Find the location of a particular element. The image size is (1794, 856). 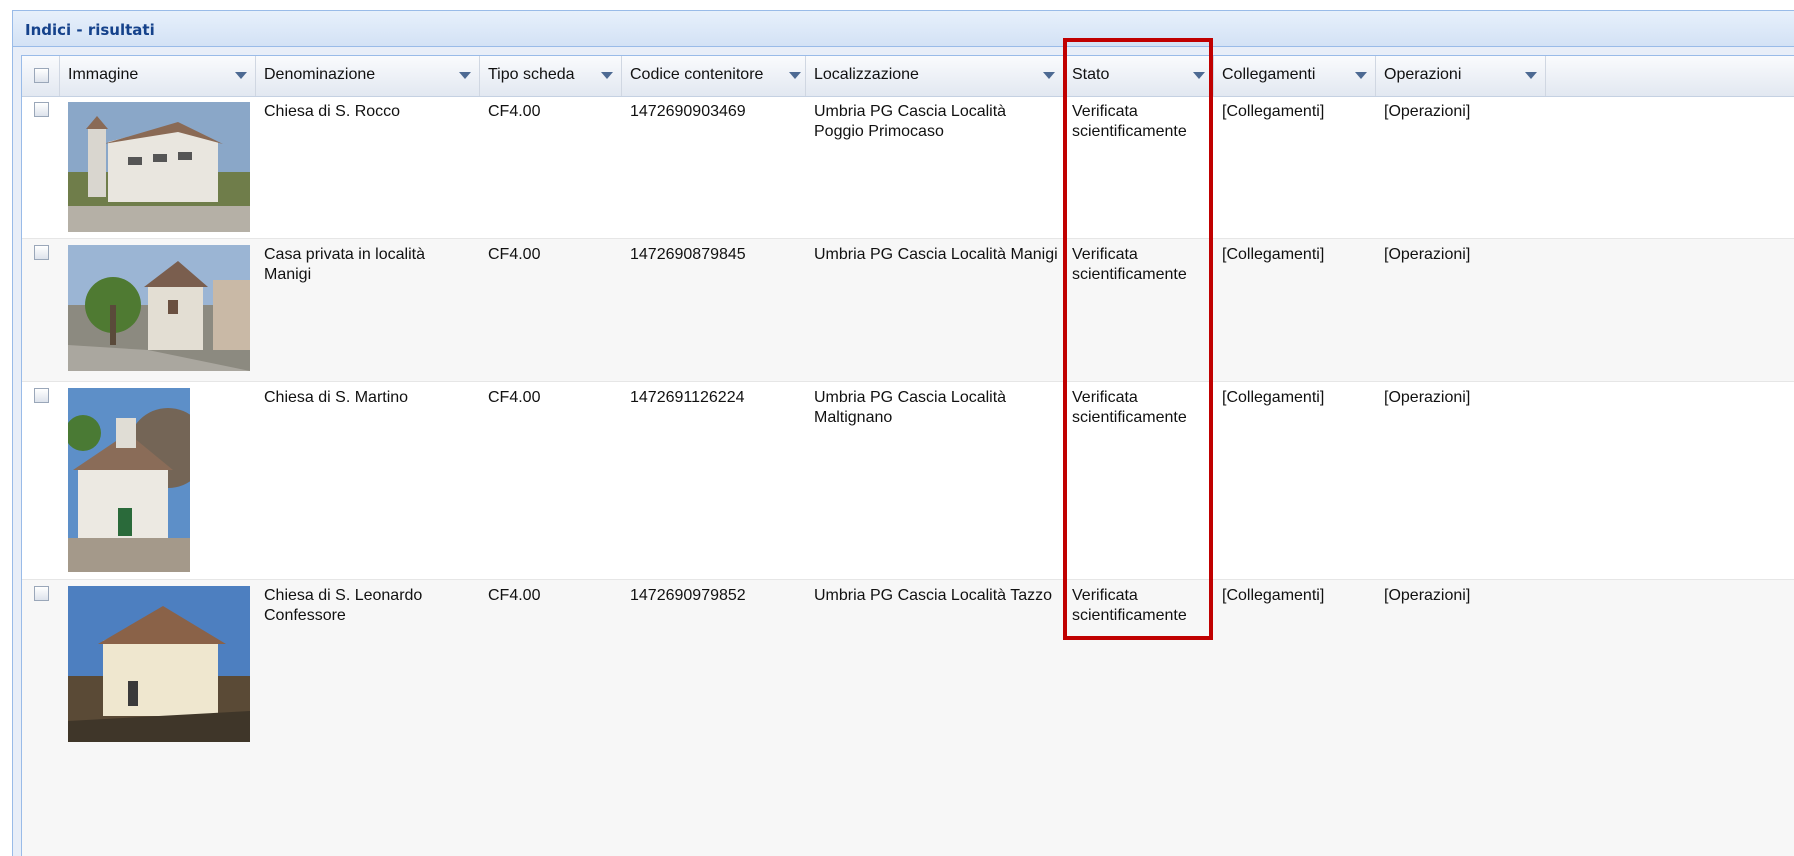

column-label: Stato is located at coordinates (1091, 74).